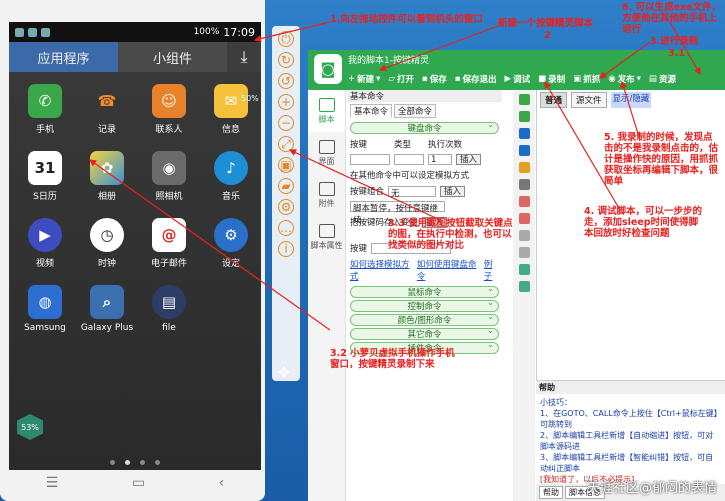 The height and width of the screenshot is (501, 725). I want to click on move-icon: ✥, so click(284, 373).